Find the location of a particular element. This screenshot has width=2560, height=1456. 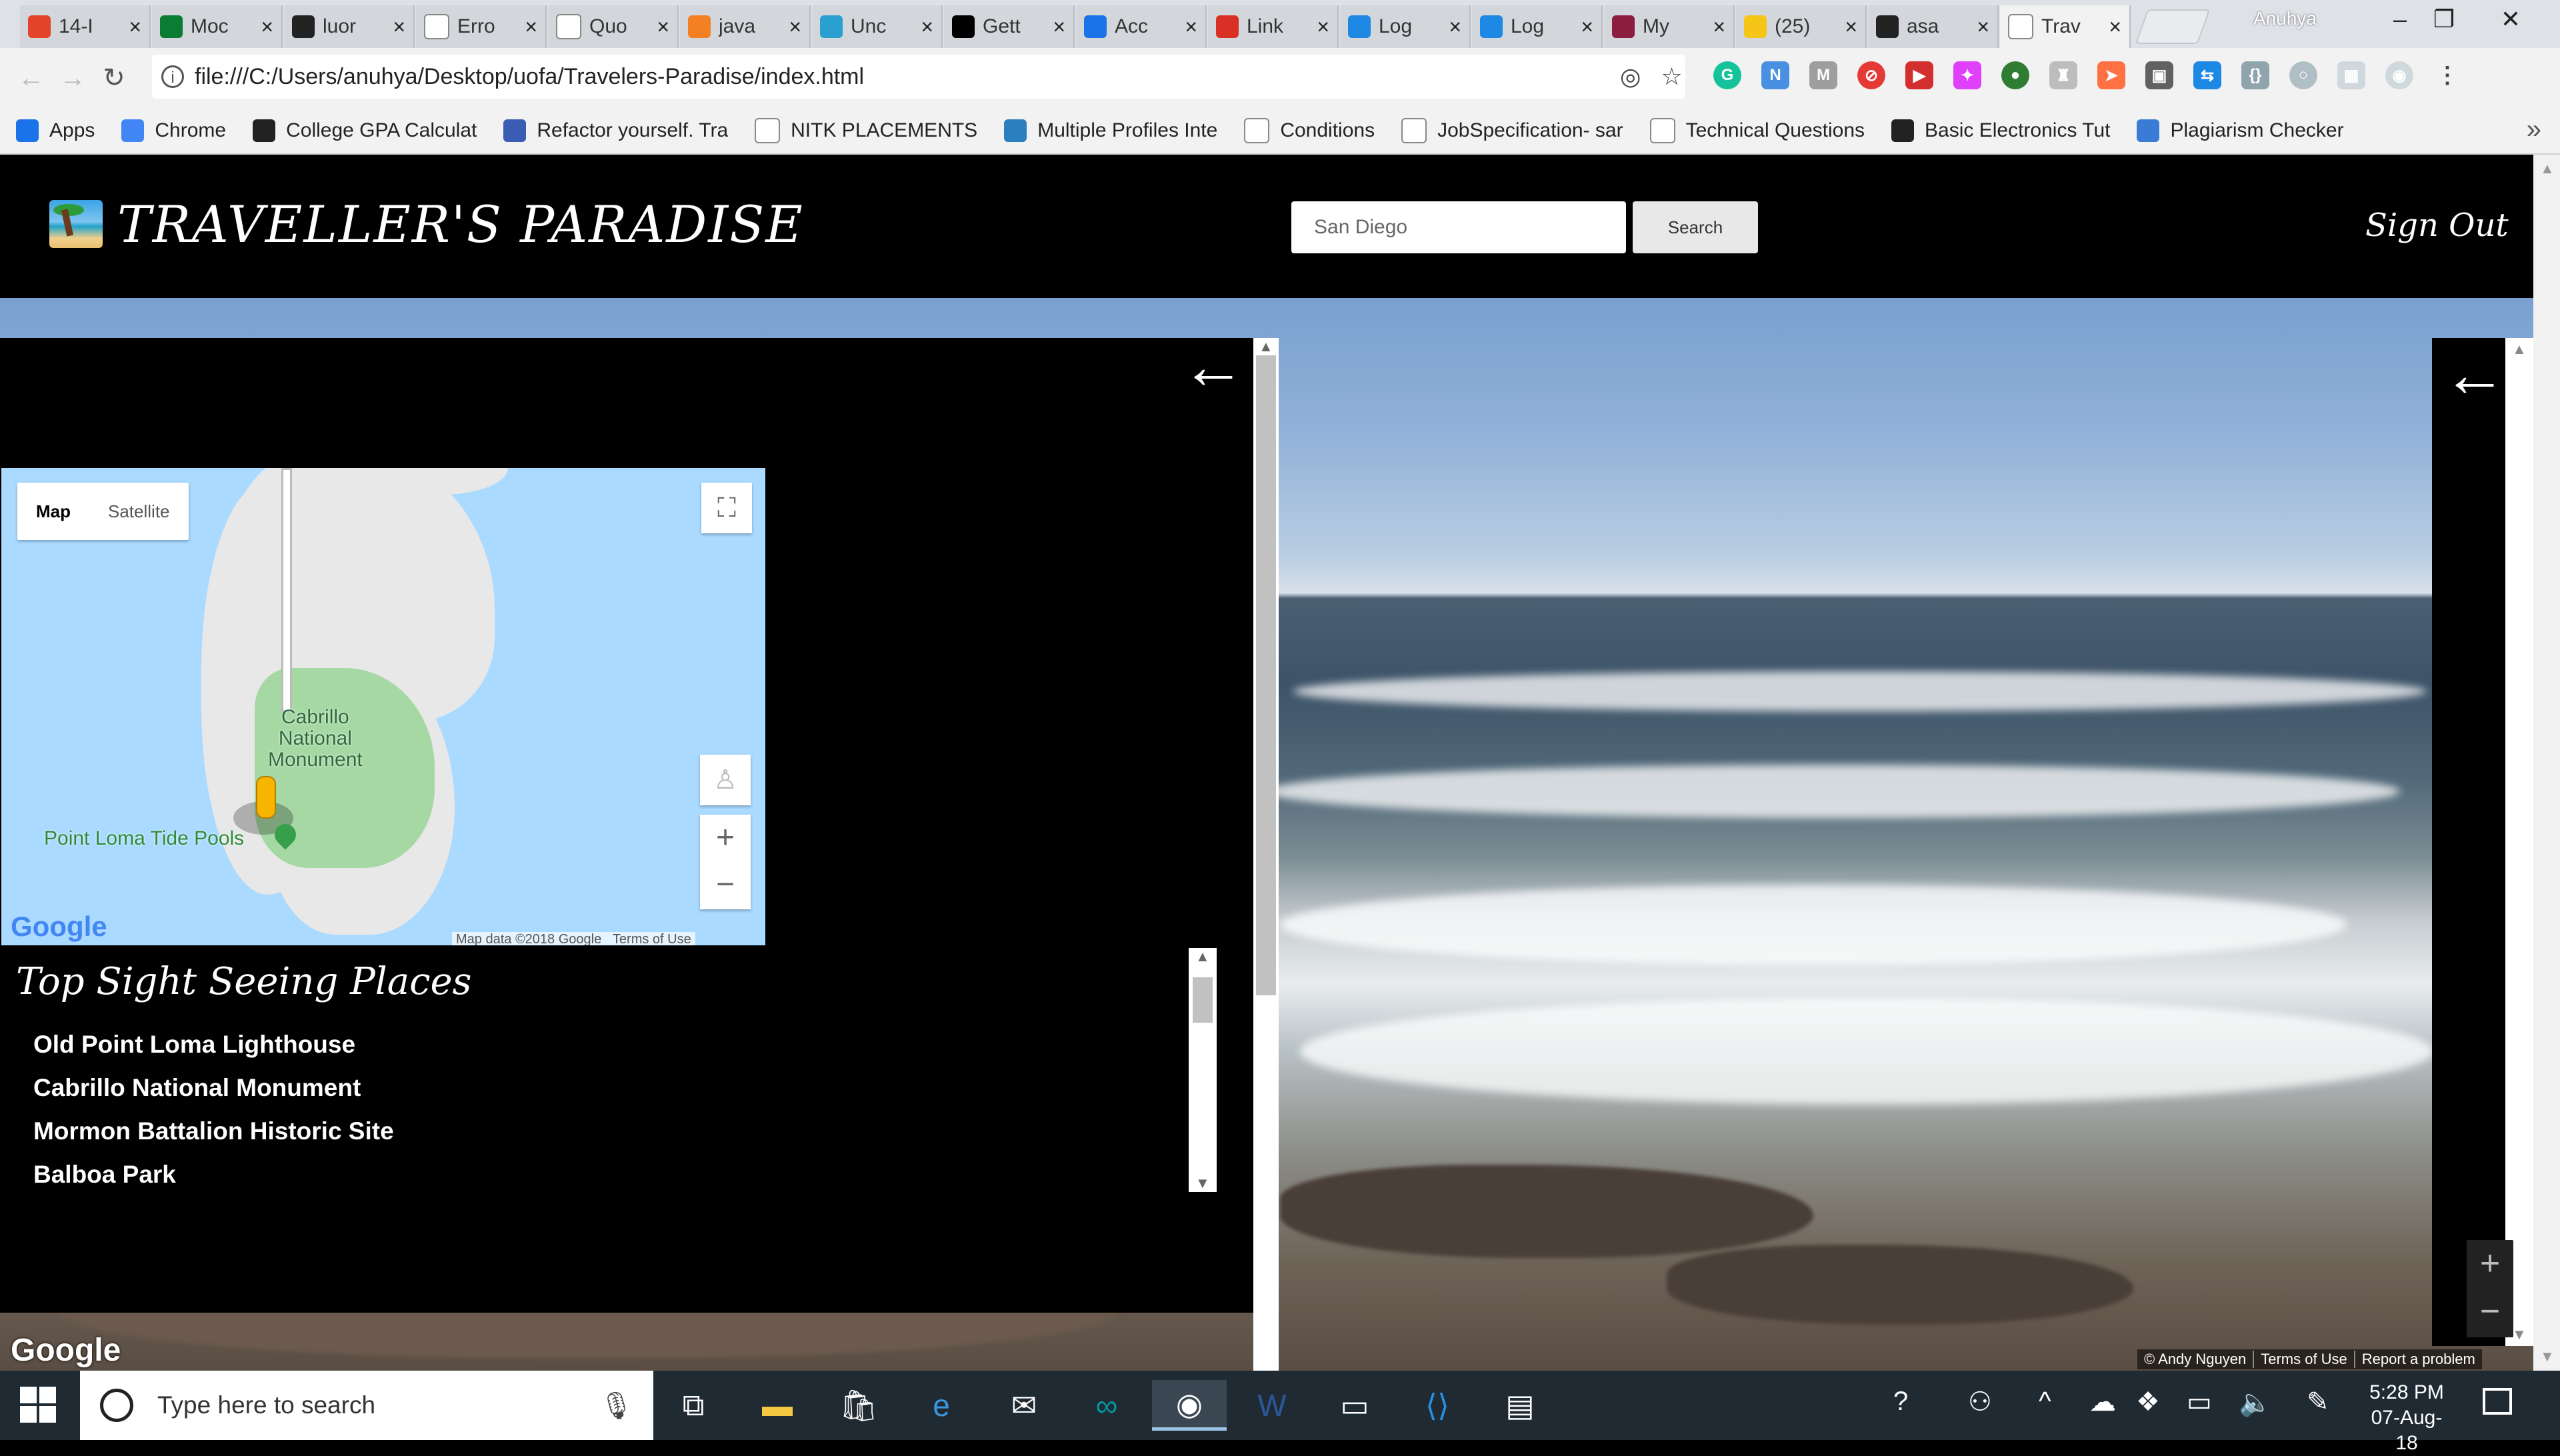

store-icon: 🛍 is located at coordinates (858, 1405).